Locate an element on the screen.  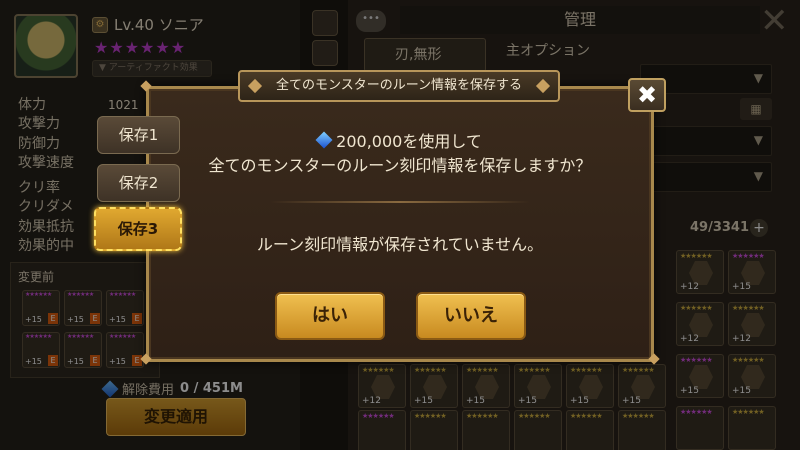
cost-text: 200,000を使用して is located at coordinates (409, 141).